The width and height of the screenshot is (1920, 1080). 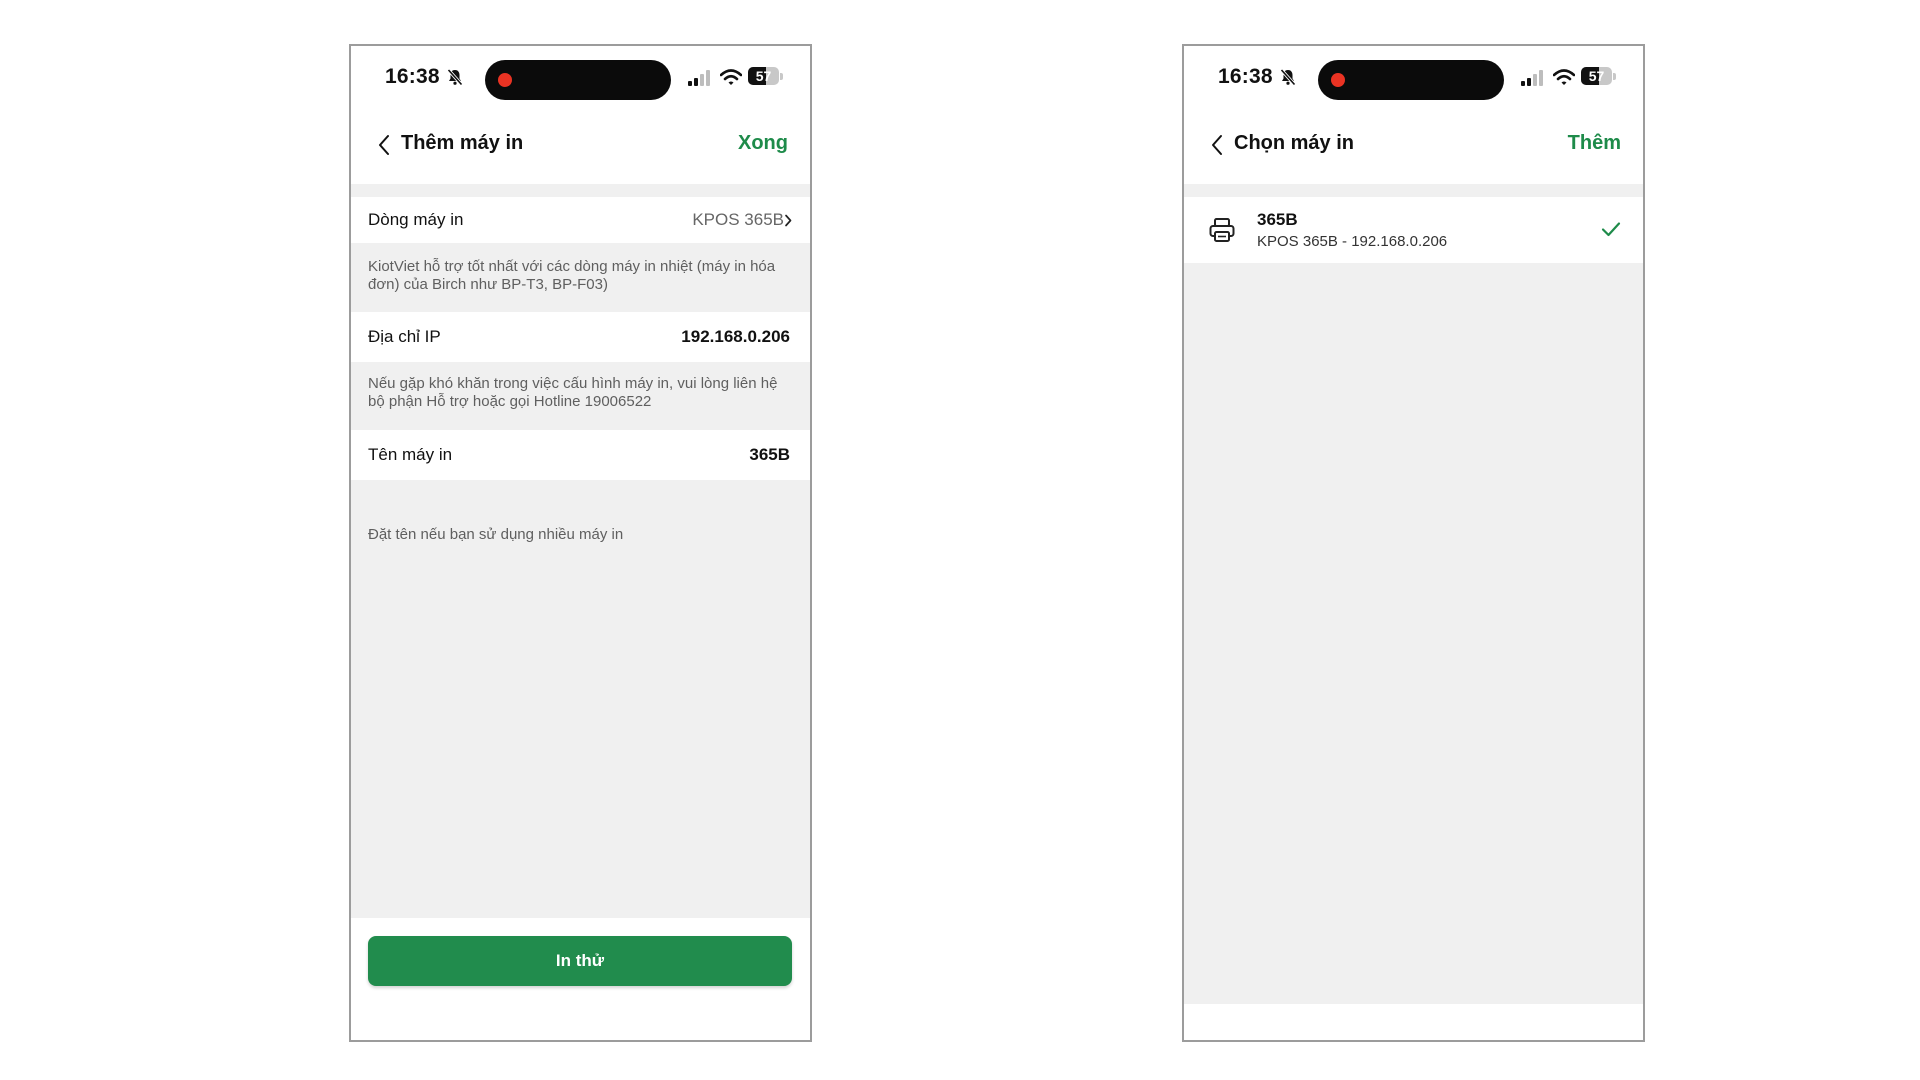 I want to click on printer-detail: KPOS 365B - 192.168.0.206, so click(x=1352, y=241).